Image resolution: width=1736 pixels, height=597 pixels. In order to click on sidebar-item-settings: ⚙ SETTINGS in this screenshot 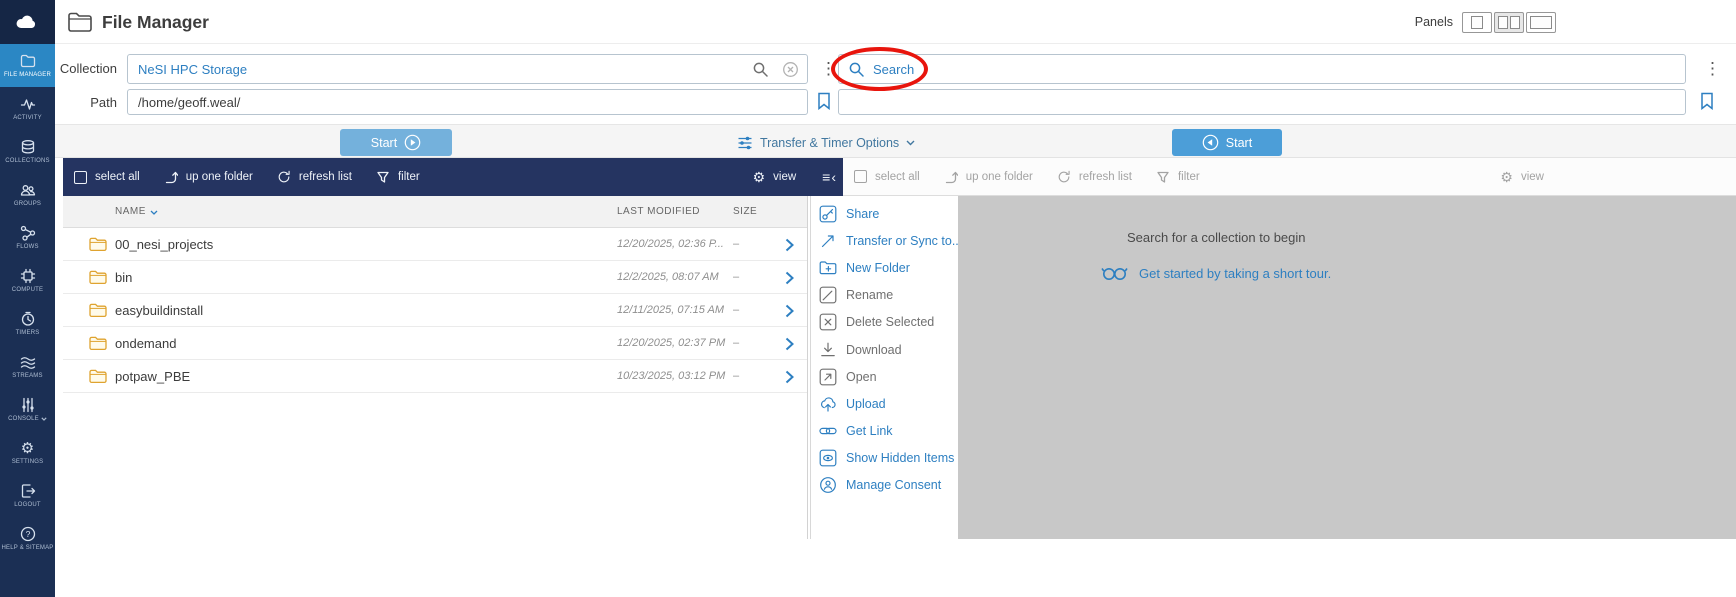, I will do `click(27, 452)`.